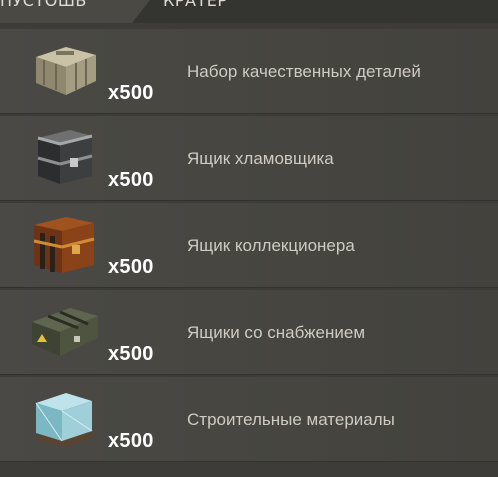  Describe the element at coordinates (195, 5) in the screenshot. I see `tab-crater-label: КРАТЕР` at that location.